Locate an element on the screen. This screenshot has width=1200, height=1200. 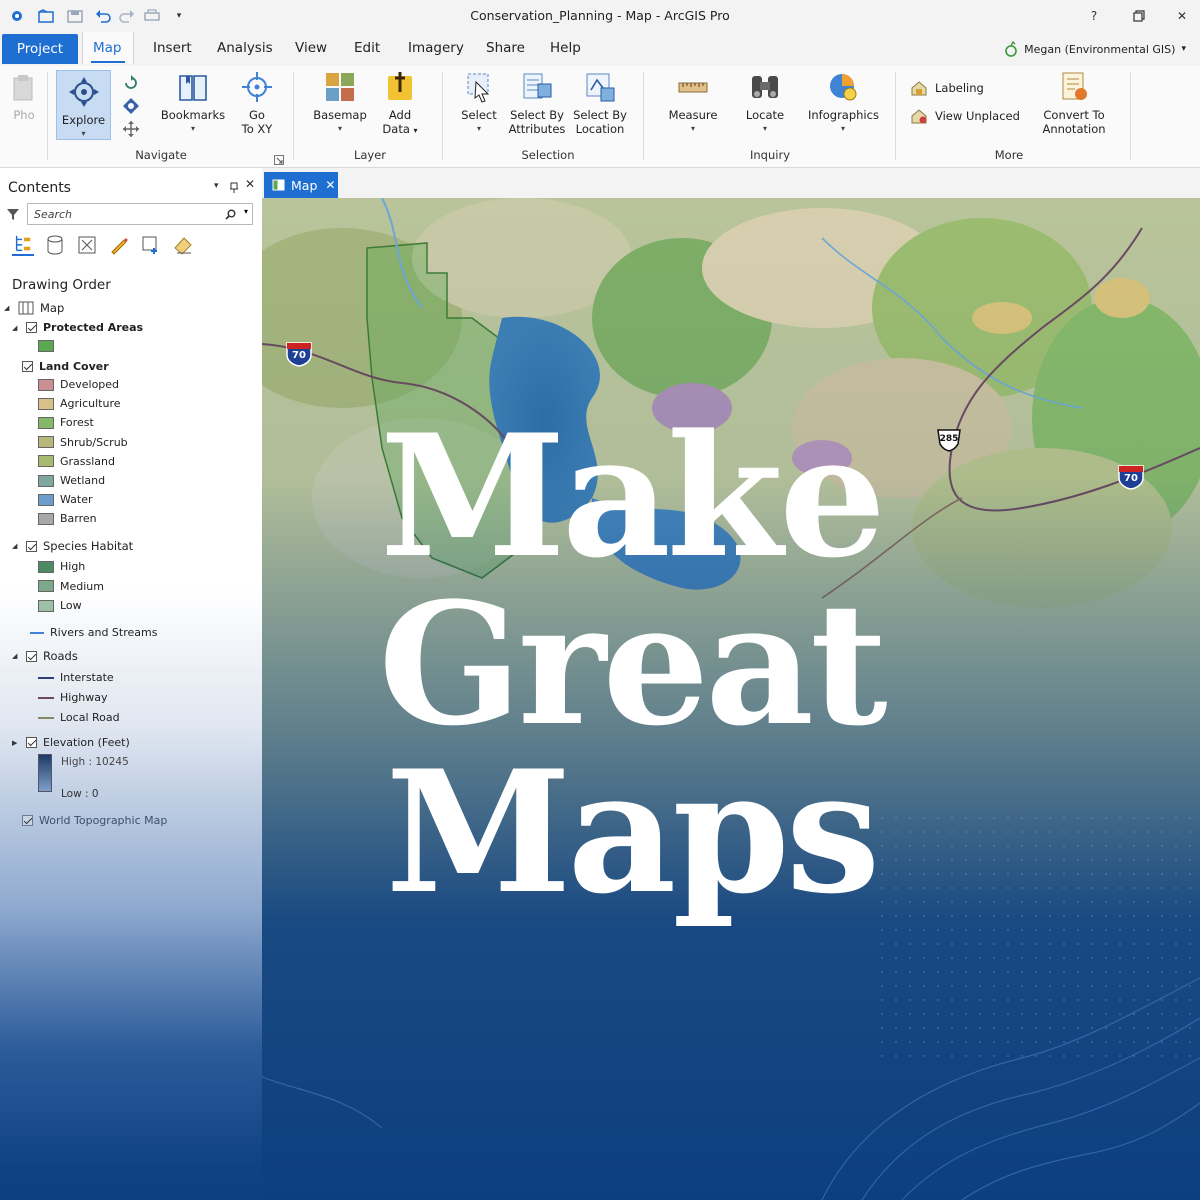
restore-button is located at coordinates (1139, 16).